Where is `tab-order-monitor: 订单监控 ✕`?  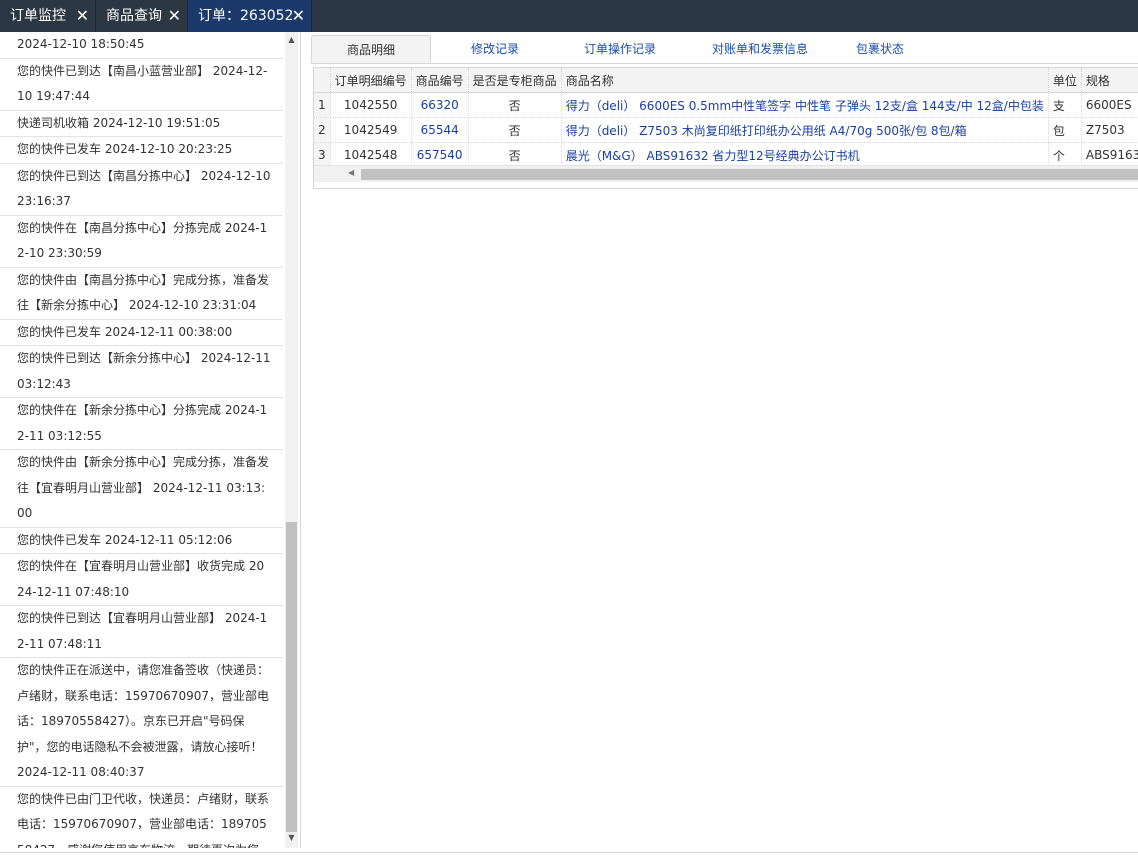
tab-order-monitor: 订单监控 ✕ is located at coordinates (48, 16).